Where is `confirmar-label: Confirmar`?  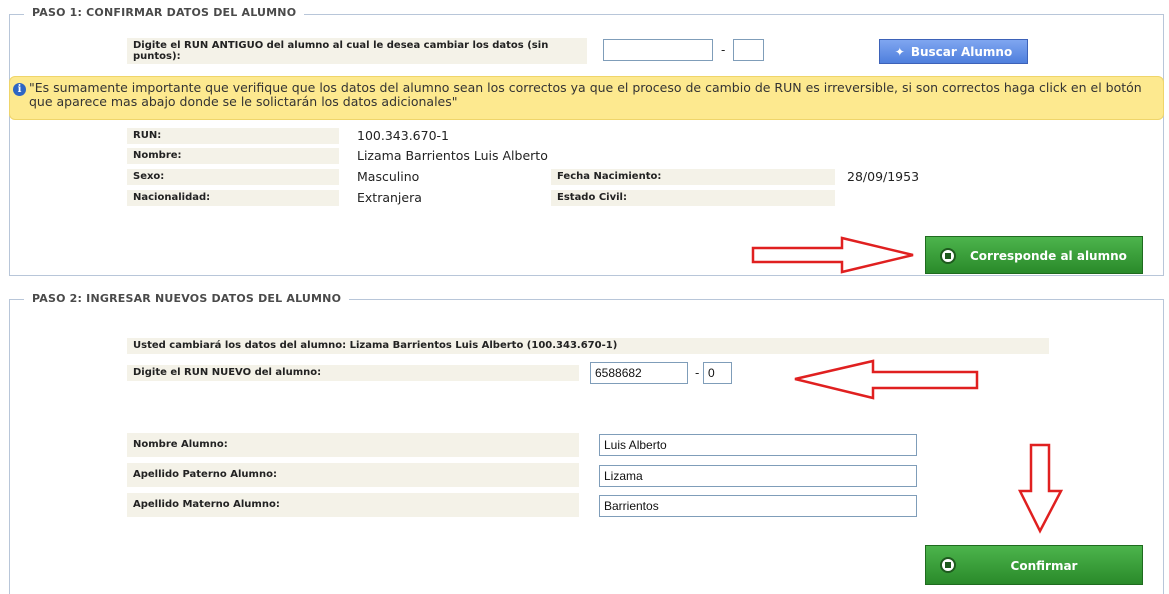
confirmar-label: Confirmar is located at coordinates (1044, 566).